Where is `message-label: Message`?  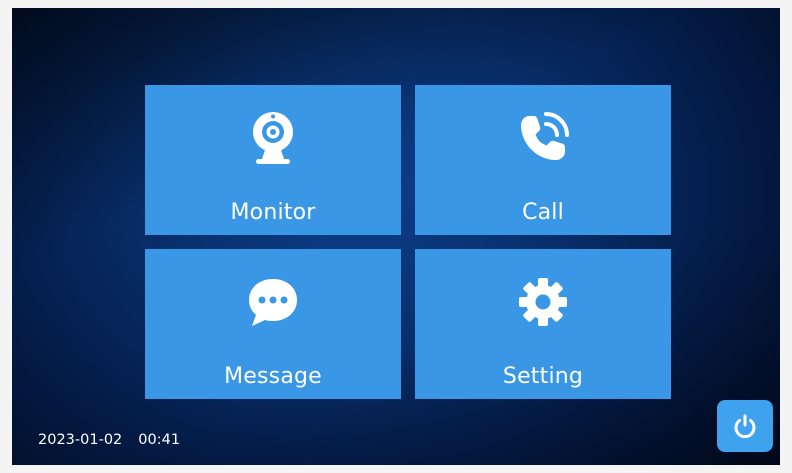 message-label: Message is located at coordinates (273, 376).